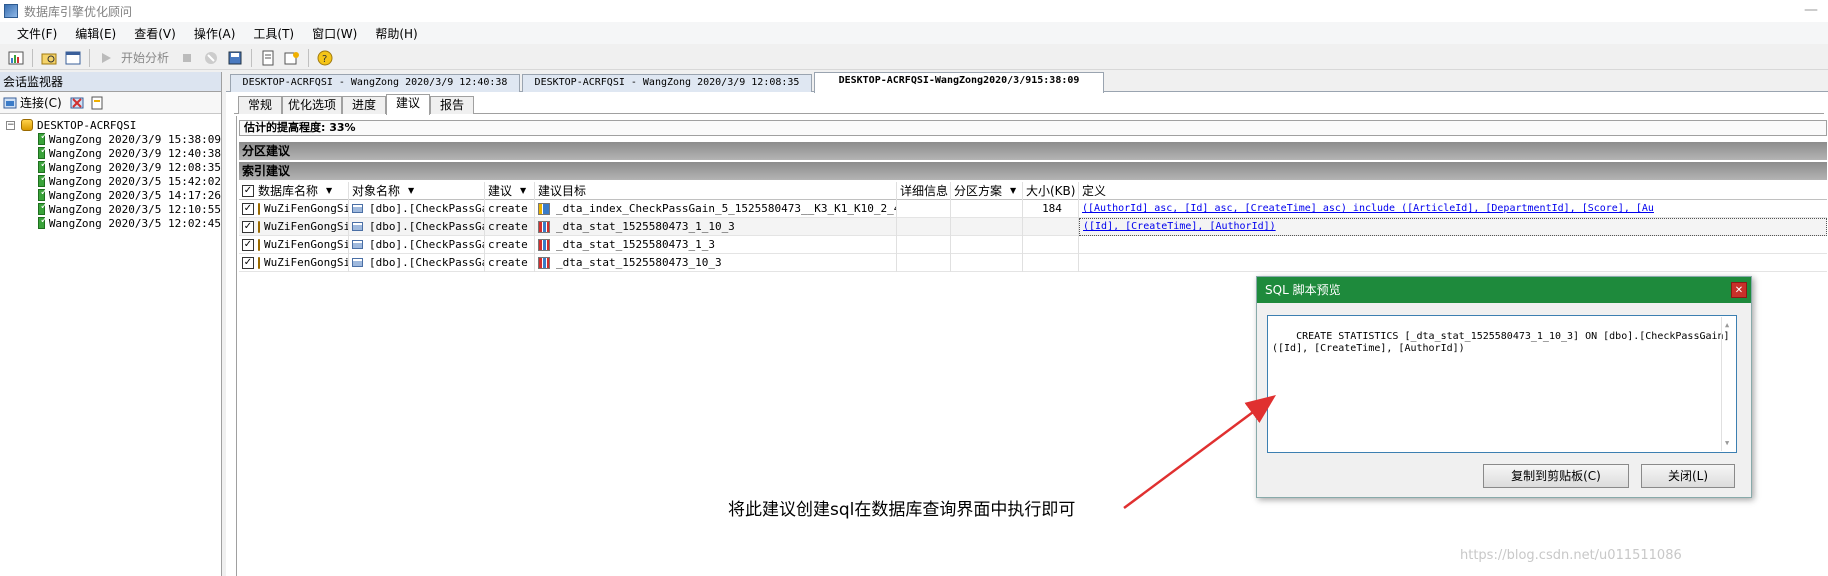 The image size is (1828, 576). Describe the element at coordinates (417, 190) in the screenshot. I see `header-object: 对象名称 ▼` at that location.